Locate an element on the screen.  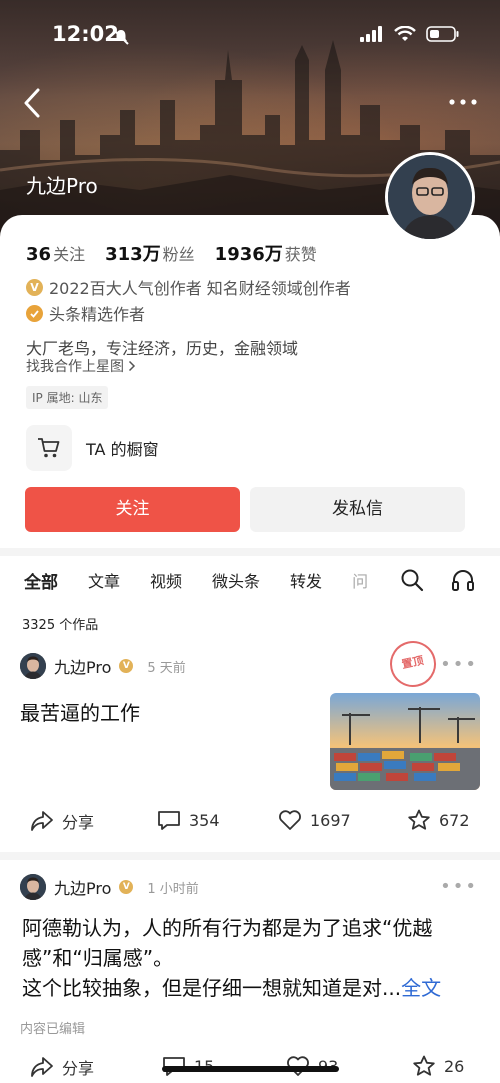
status-icons is located at coordinates (410, 34).